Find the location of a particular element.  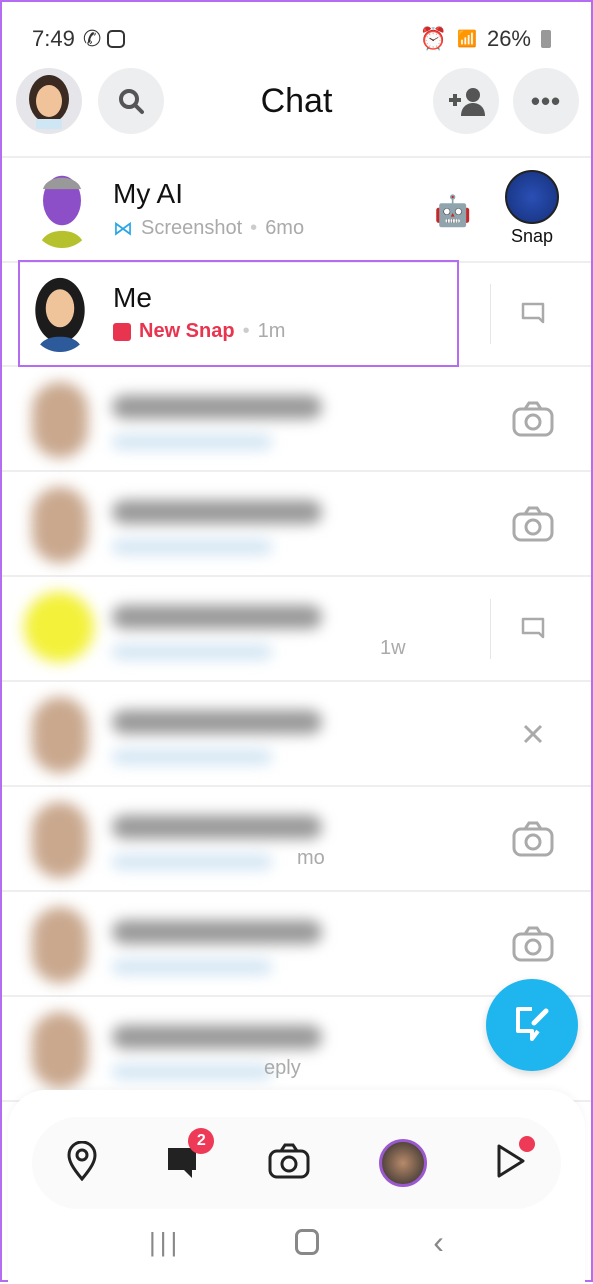

nav-stories is located at coordinates (402, 1163).